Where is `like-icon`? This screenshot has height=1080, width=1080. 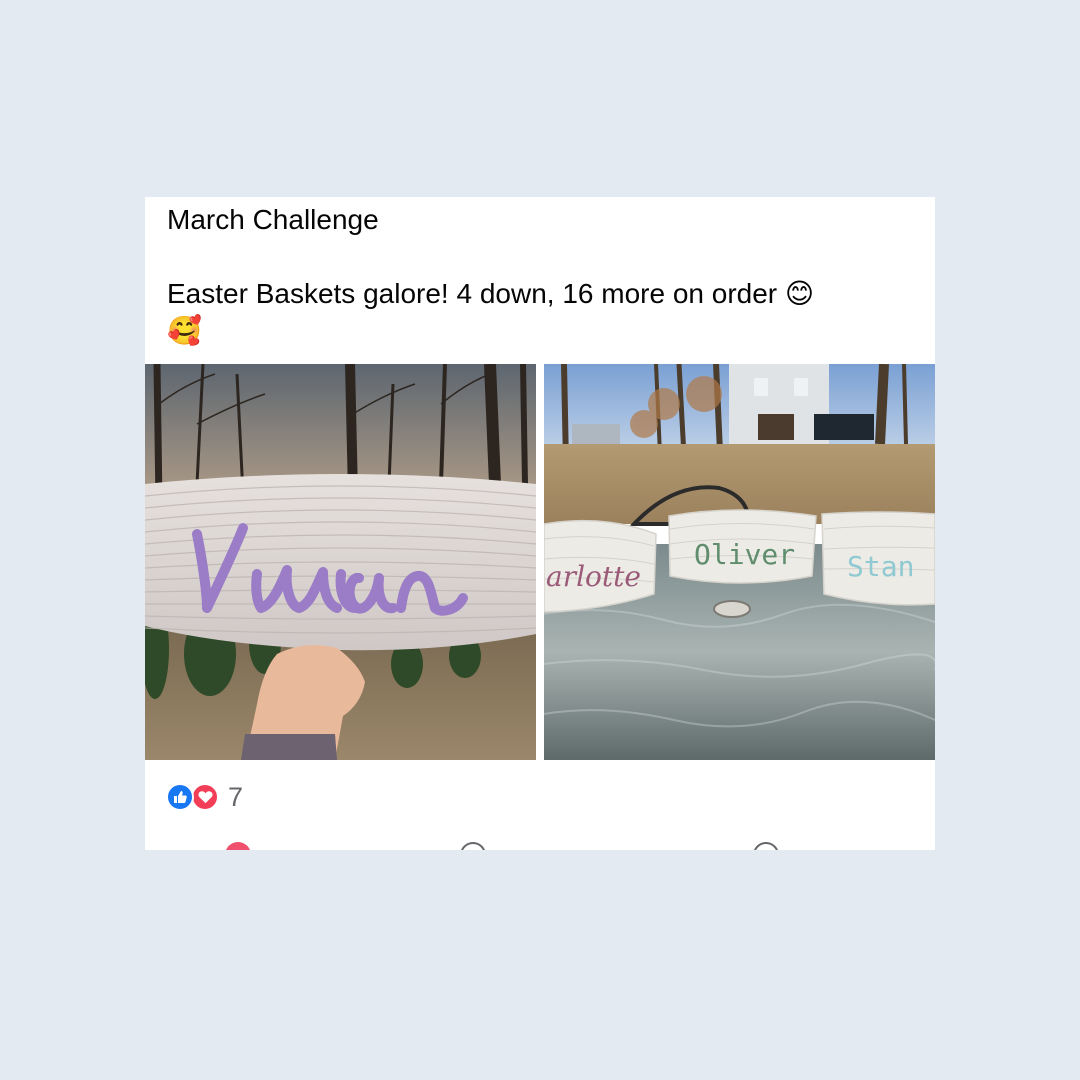 like-icon is located at coordinates (180, 797).